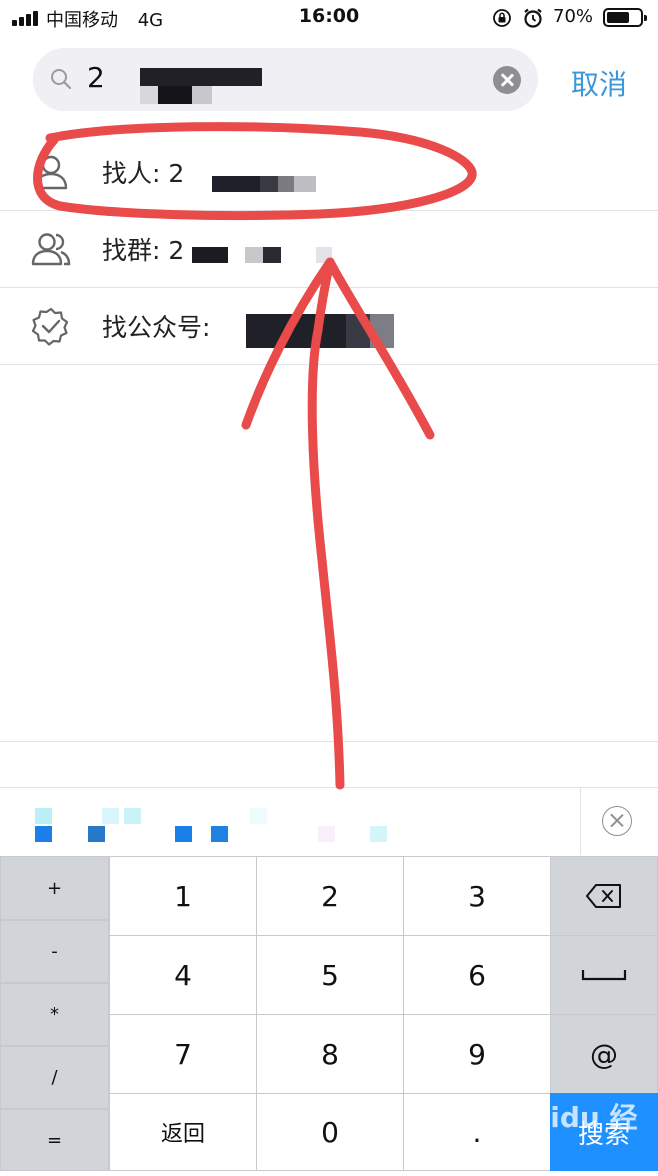  Describe the element at coordinates (96, 77) in the screenshot. I see `search-input: 2` at that location.